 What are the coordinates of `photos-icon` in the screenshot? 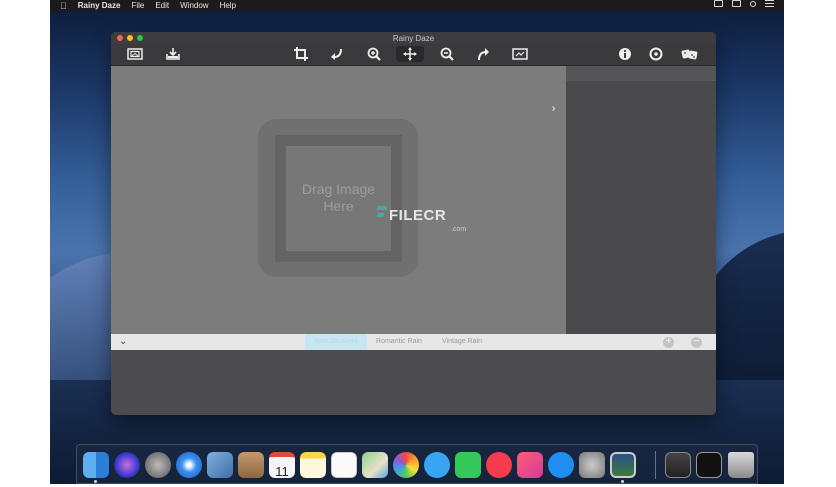 It's located at (406, 465).